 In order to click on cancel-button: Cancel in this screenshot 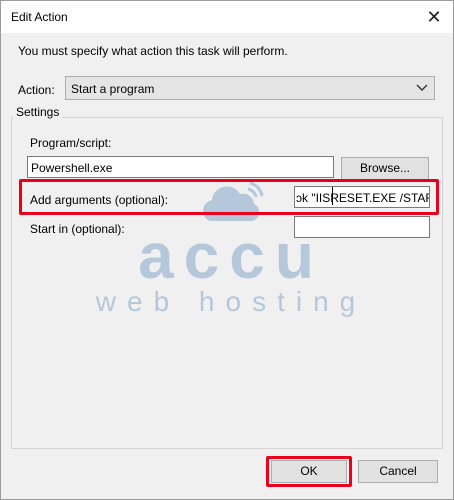, I will do `click(398, 471)`.